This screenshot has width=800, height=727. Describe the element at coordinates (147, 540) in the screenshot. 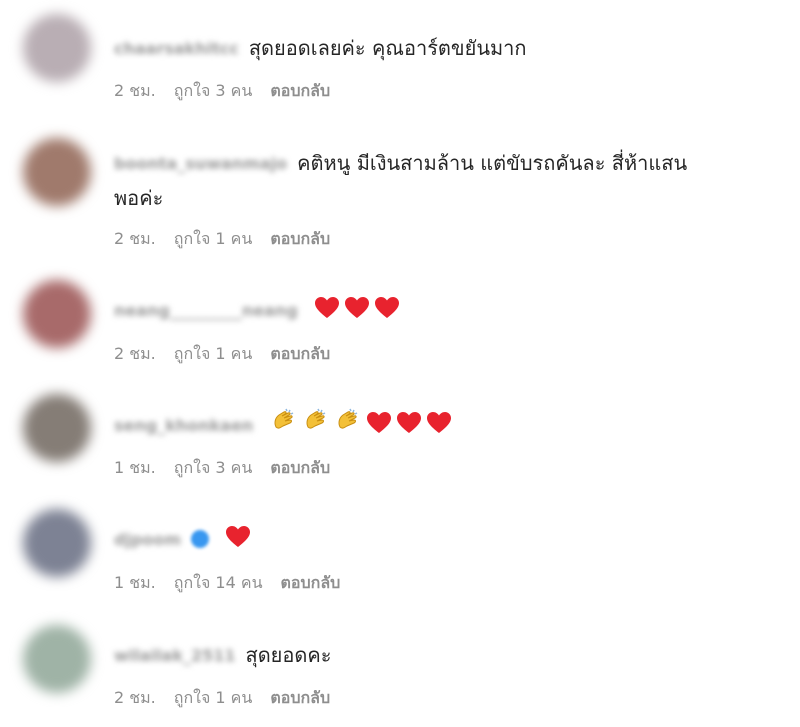

I see `username: djpoom` at that location.